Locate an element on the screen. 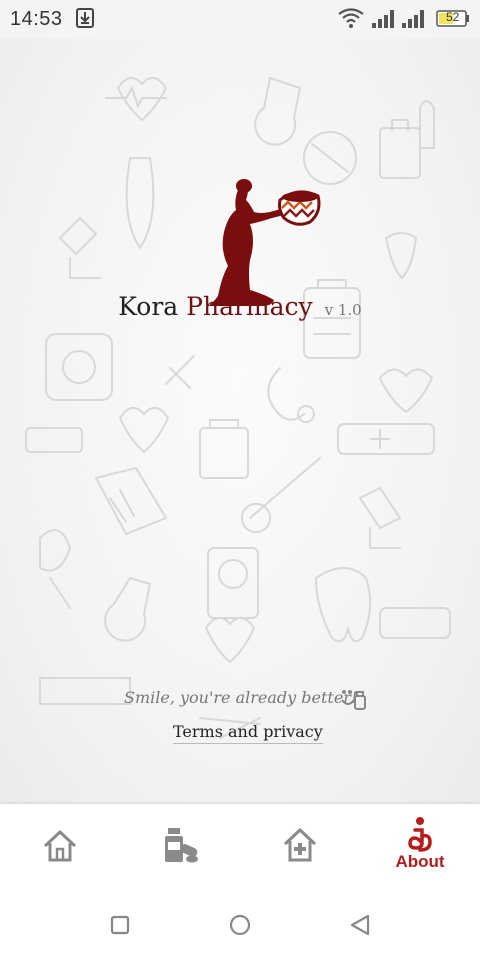 This screenshot has height=960, width=480. wifi-icon is located at coordinates (351, 18).